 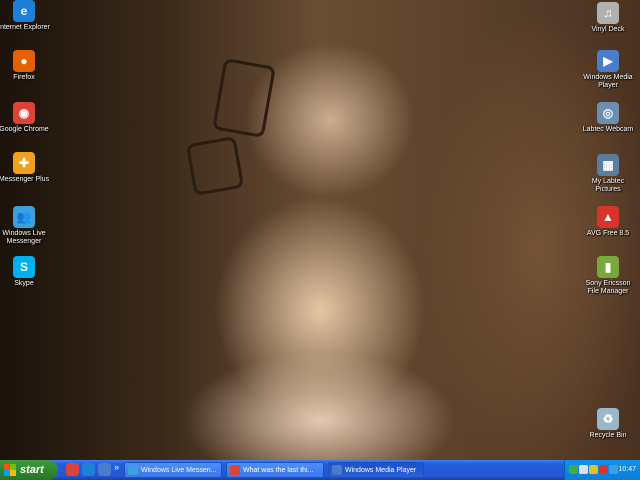 I want to click on desktop-icon-label: Sony Ericsson File Manager, so click(x=608, y=287).